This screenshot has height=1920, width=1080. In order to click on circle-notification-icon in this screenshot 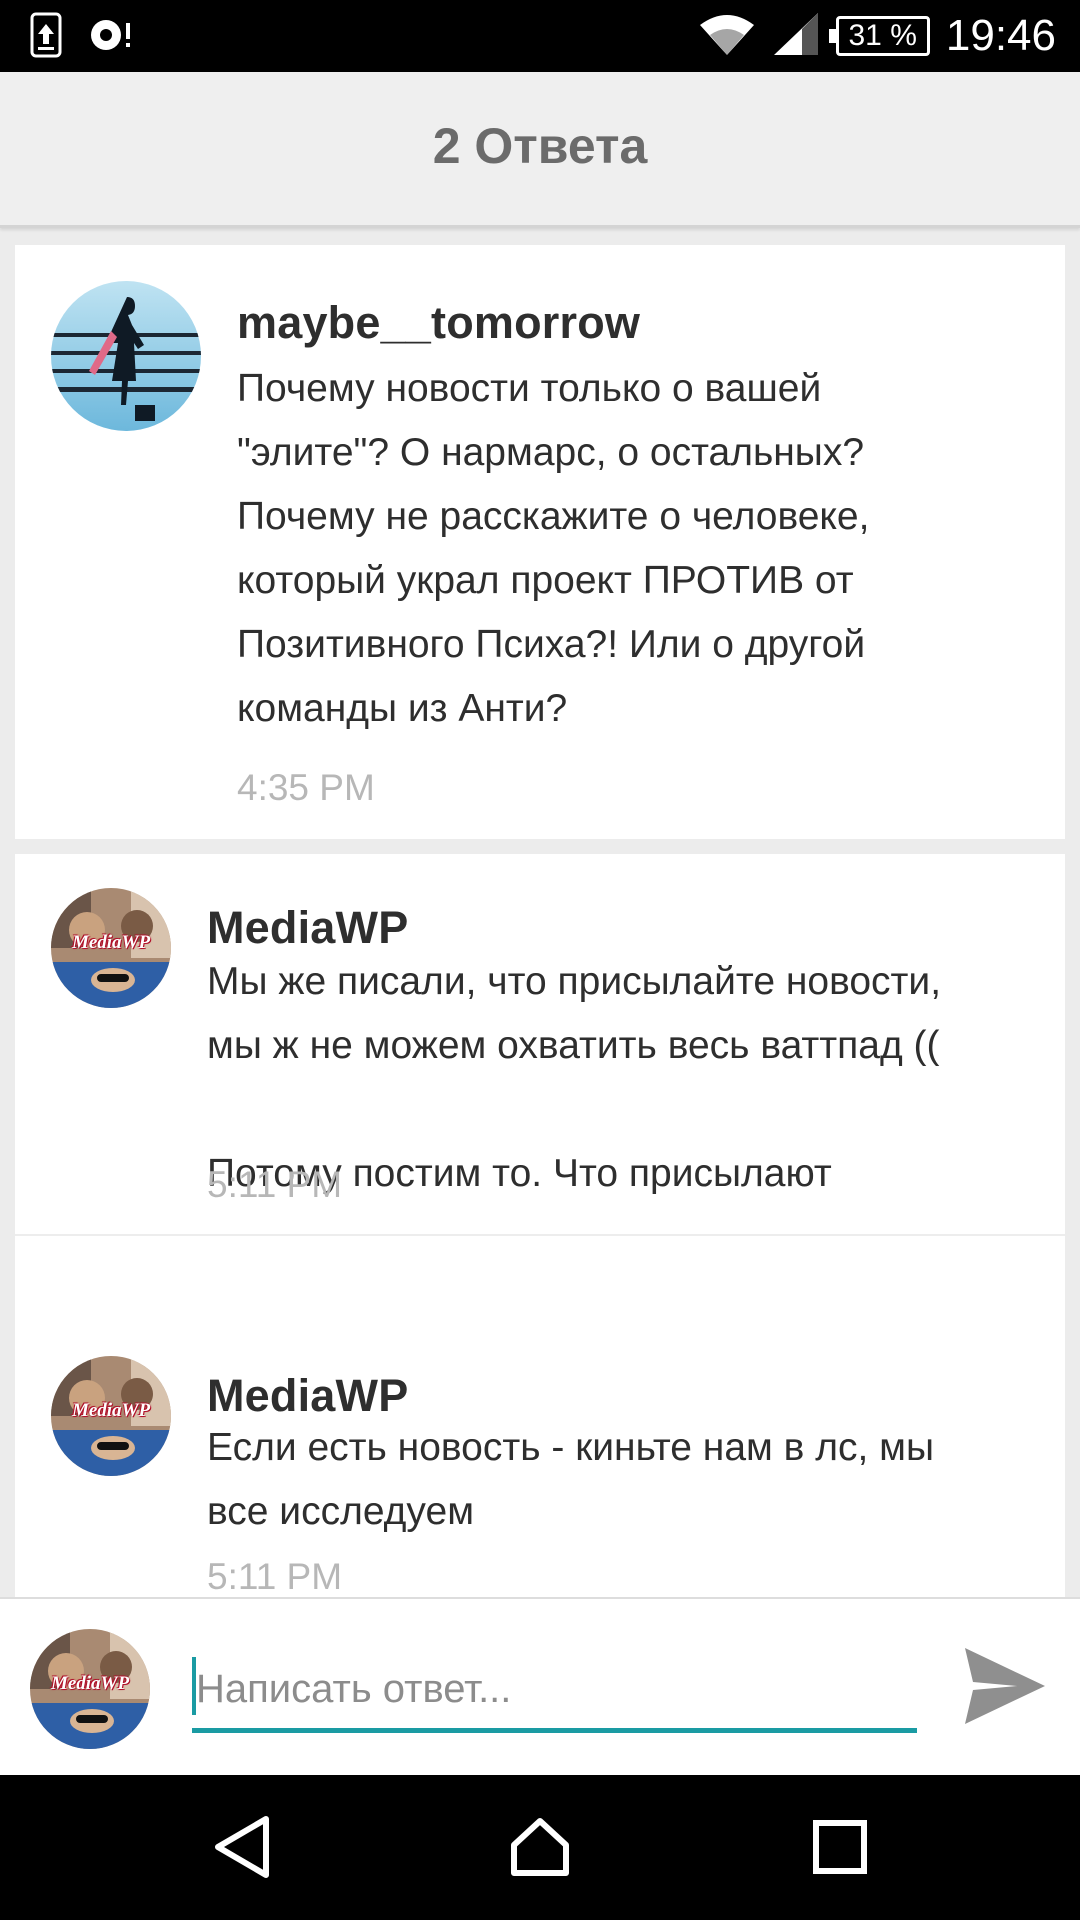, I will do `click(111, 37)`.